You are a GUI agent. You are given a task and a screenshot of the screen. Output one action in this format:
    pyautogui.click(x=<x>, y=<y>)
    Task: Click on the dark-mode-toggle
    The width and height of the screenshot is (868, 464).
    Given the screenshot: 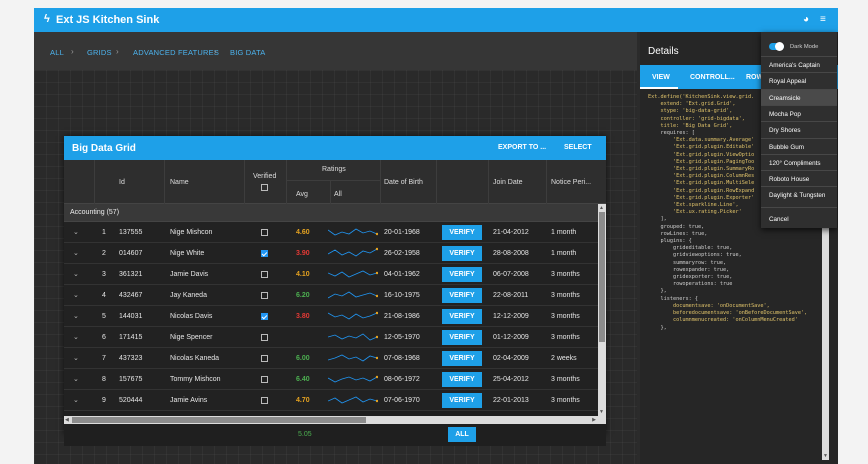 What is the action you would take?
    pyautogui.click(x=776, y=46)
    